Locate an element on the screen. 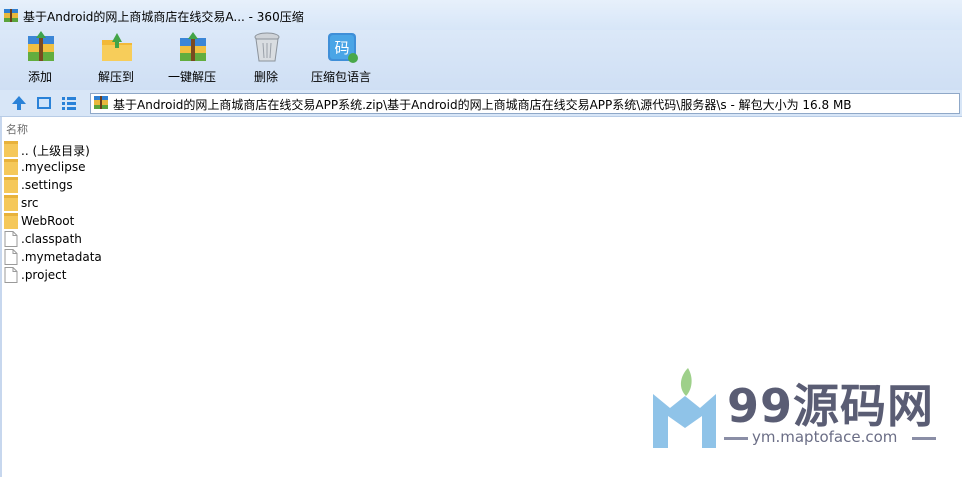 The image size is (962, 477). window-title: 基于Android的网上商城商店在线交易A... - 360压缩 is located at coordinates (163, 17).